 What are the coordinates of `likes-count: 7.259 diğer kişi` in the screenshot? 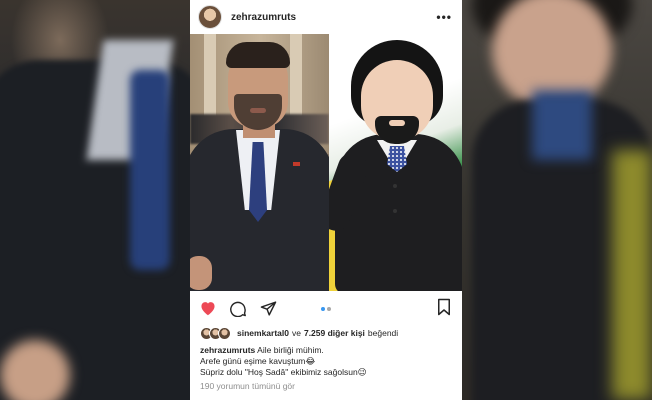 It's located at (334, 333).